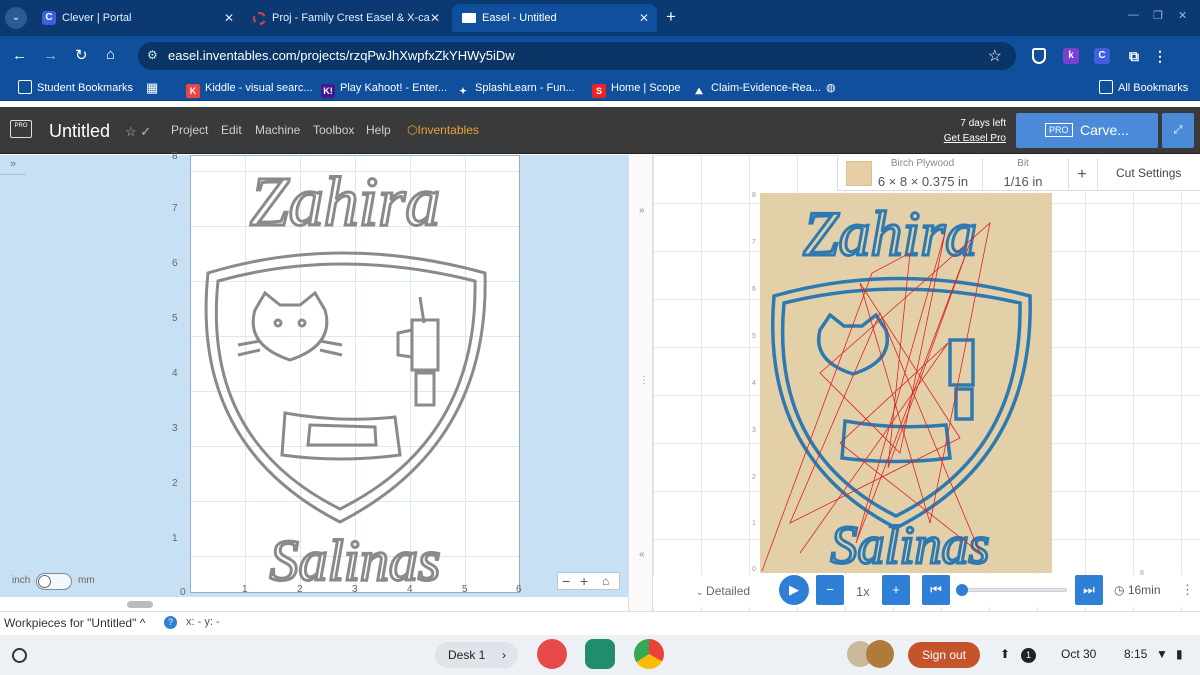 The height and width of the screenshot is (675, 1200). What do you see at coordinates (443, 130) in the screenshot?
I see `inventables-link: ⬡Inventables` at bounding box center [443, 130].